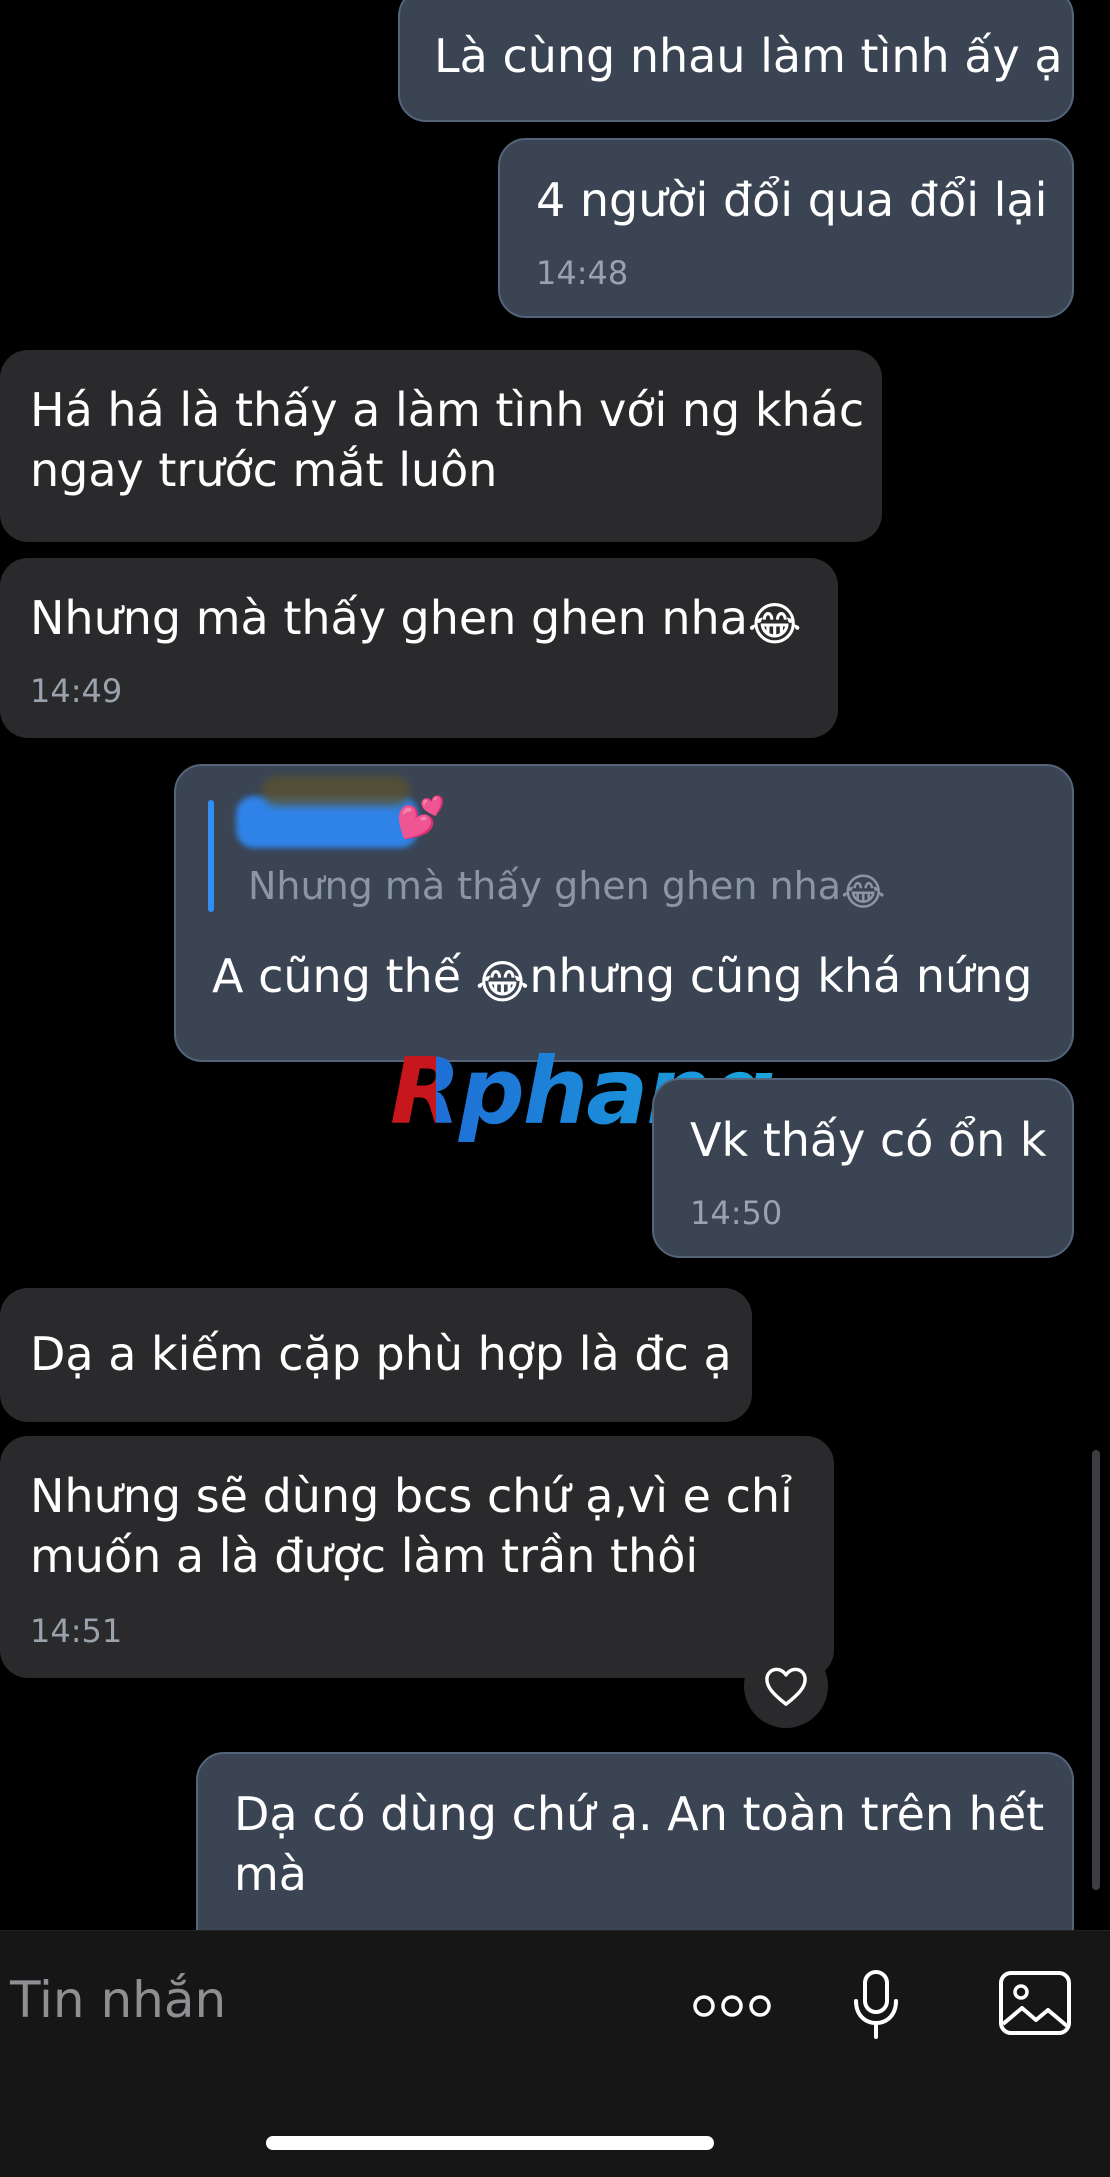 This screenshot has height=2177, width=1110. I want to click on message-text: Vk thấy có ổn k, so click(868, 1140).